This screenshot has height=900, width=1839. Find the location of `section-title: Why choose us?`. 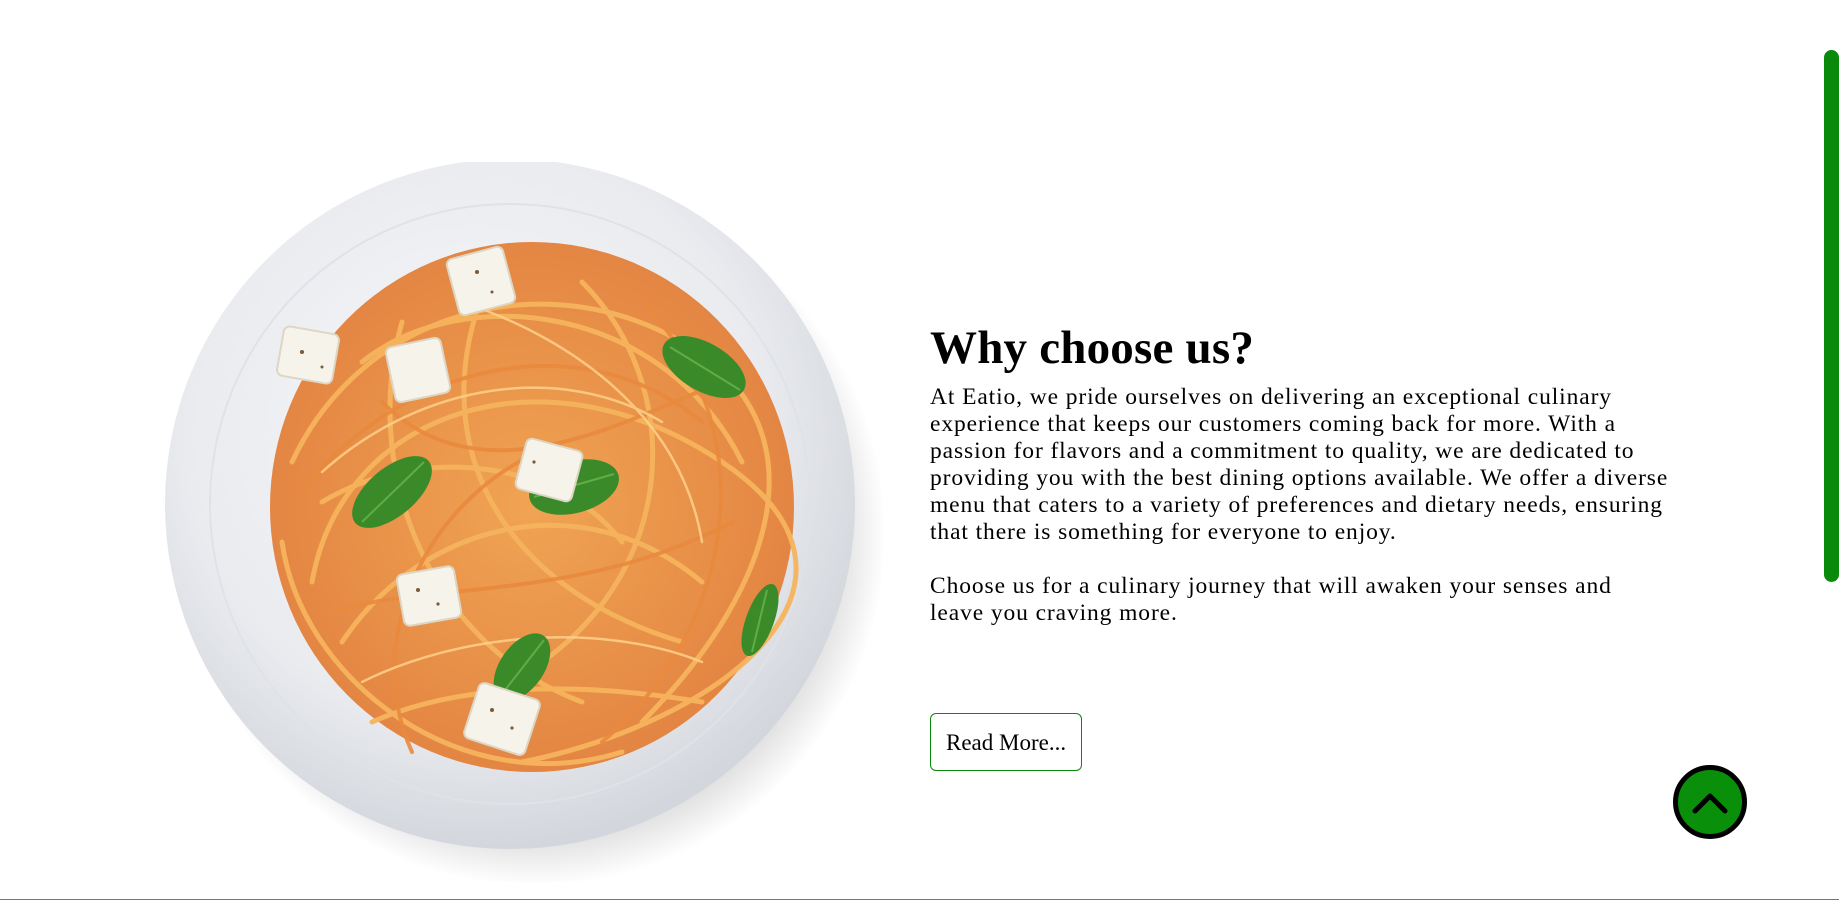

section-title: Why choose us? is located at coordinates (1092, 348).